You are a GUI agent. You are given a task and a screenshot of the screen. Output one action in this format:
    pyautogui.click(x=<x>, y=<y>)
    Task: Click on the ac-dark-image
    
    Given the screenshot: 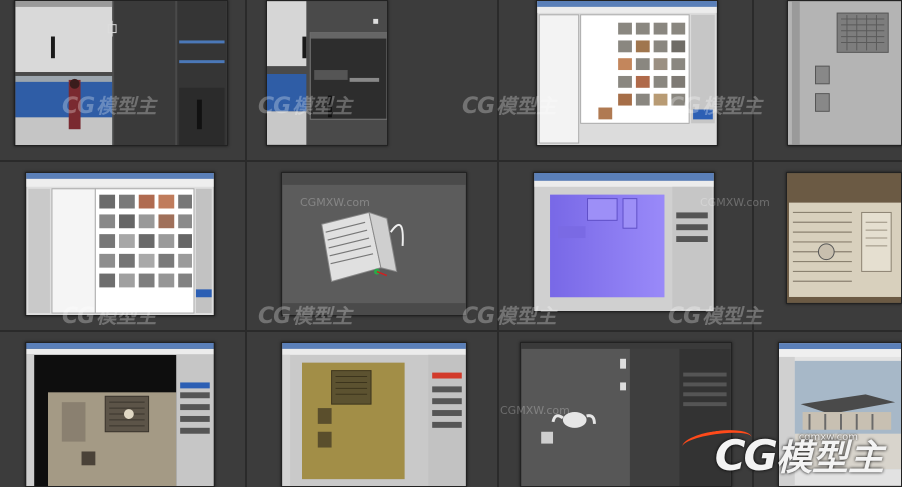 What is the action you would take?
    pyautogui.click(x=120, y=414)
    